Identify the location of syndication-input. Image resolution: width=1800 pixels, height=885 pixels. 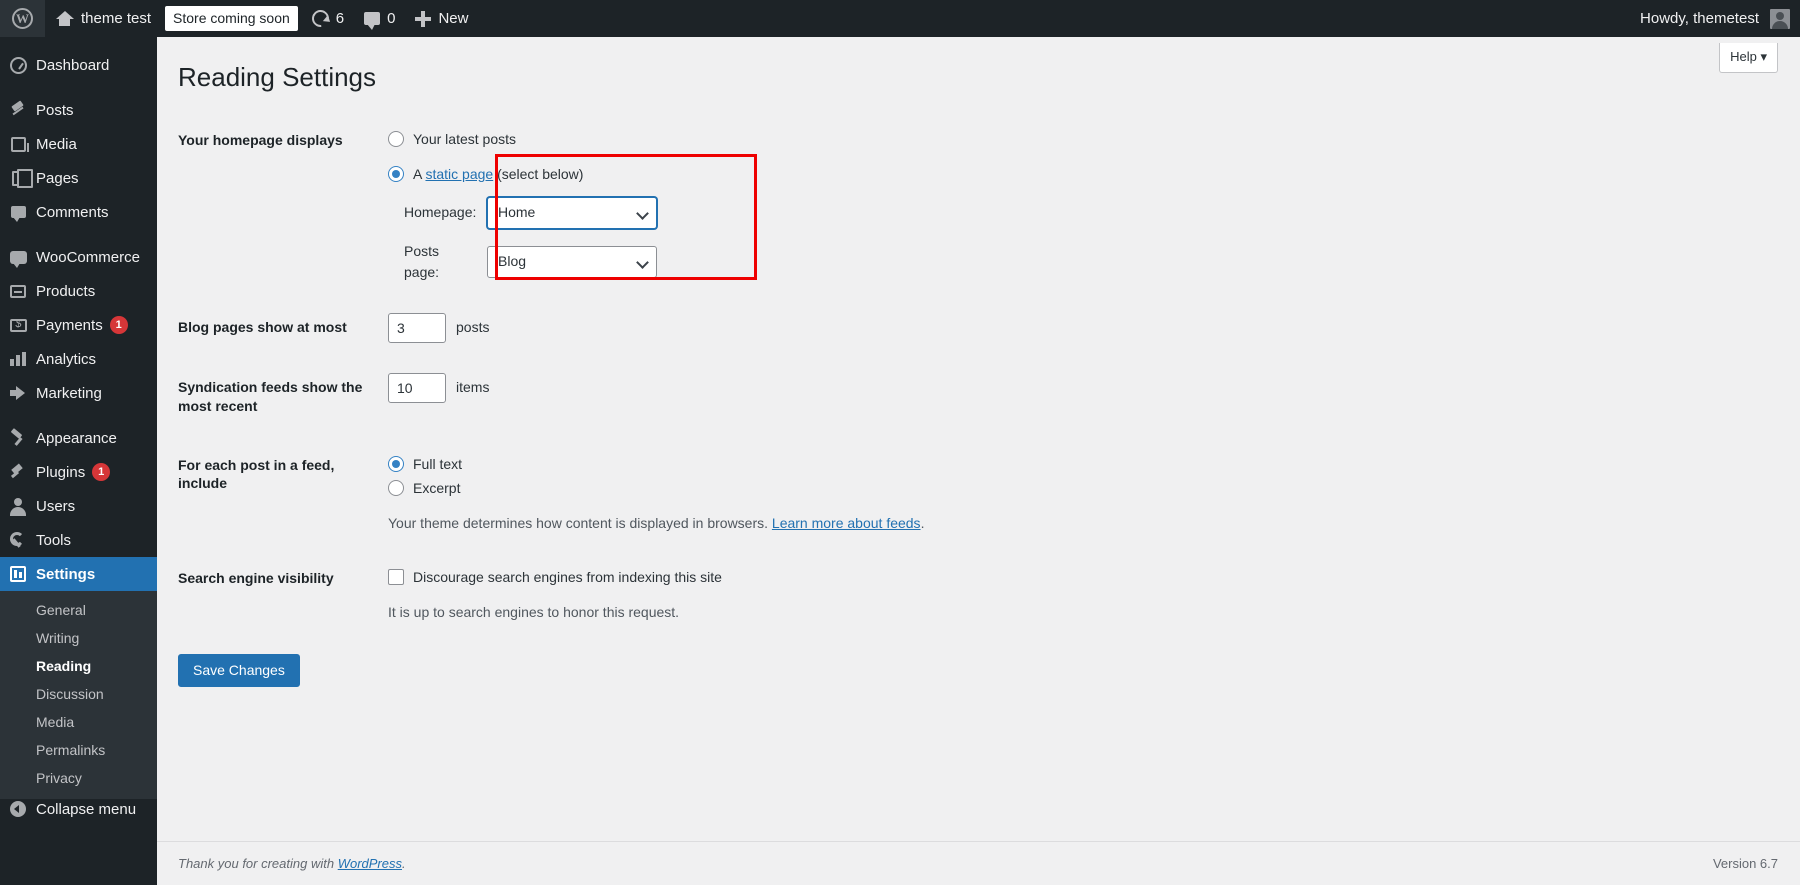
(417, 387).